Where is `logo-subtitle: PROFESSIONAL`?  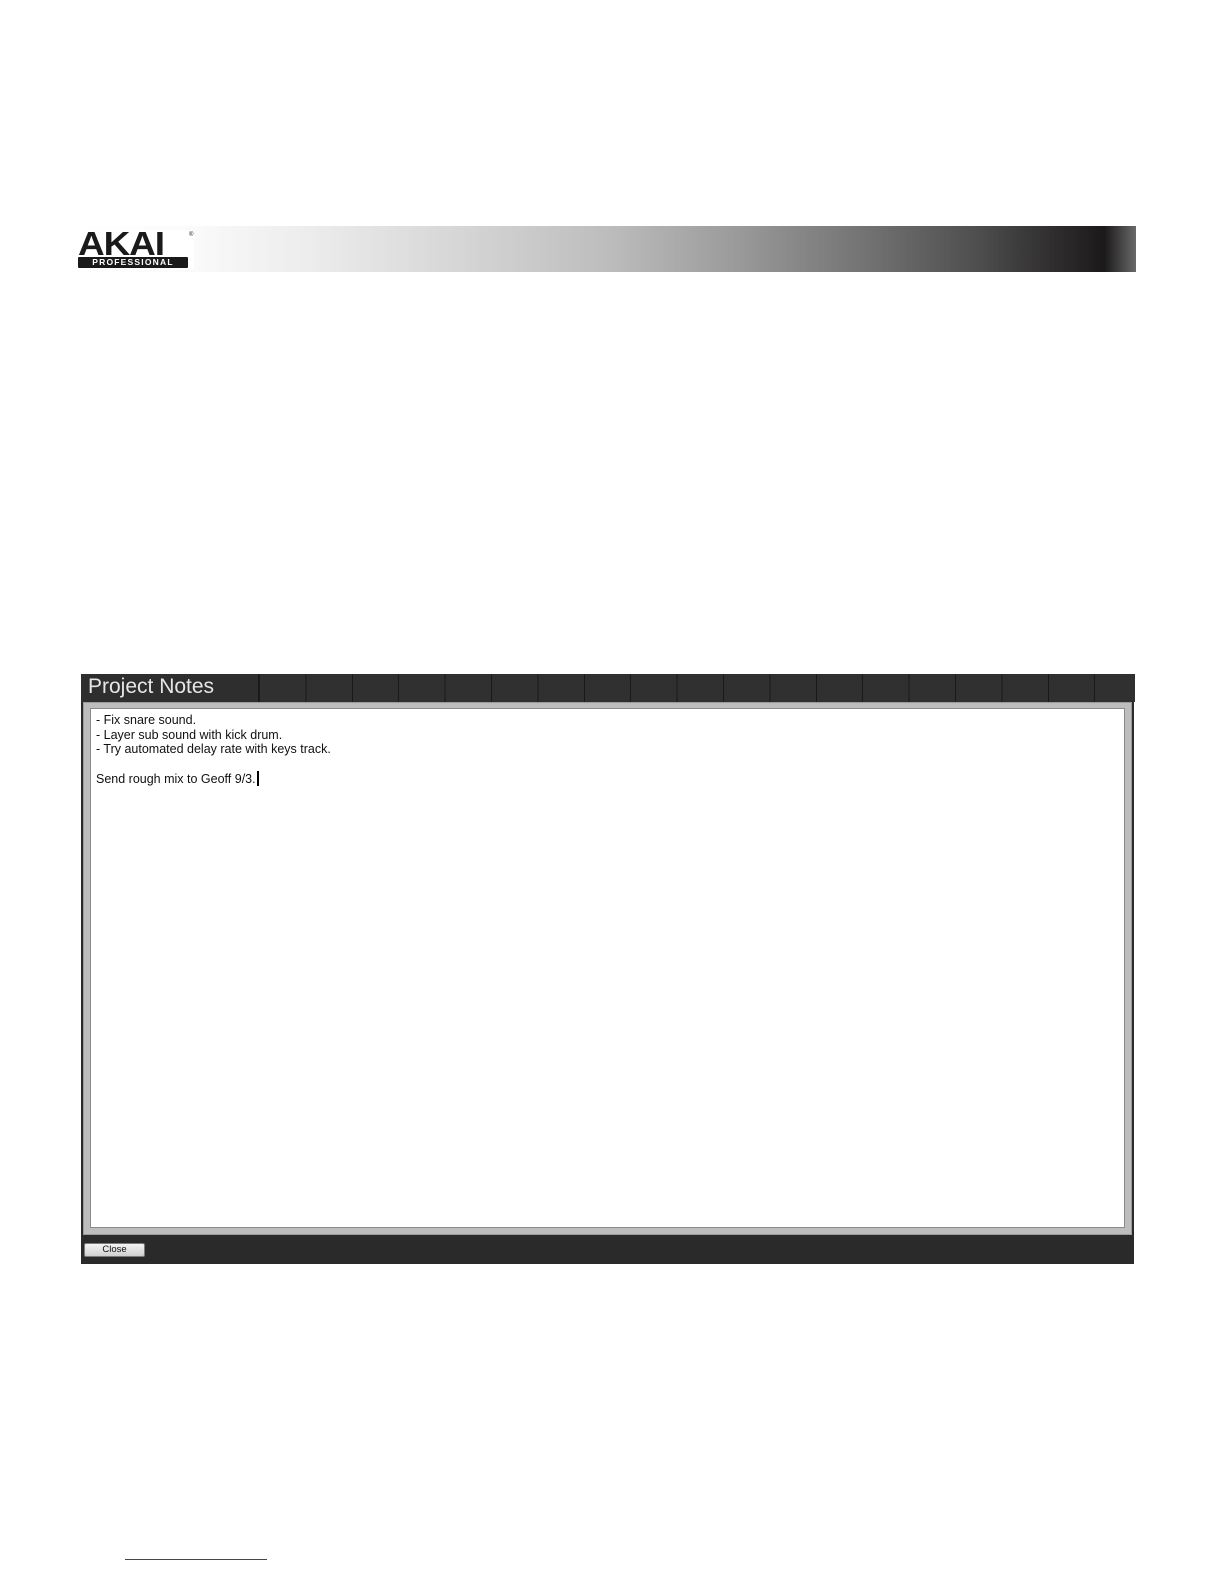
logo-subtitle: PROFESSIONAL is located at coordinates (133, 262).